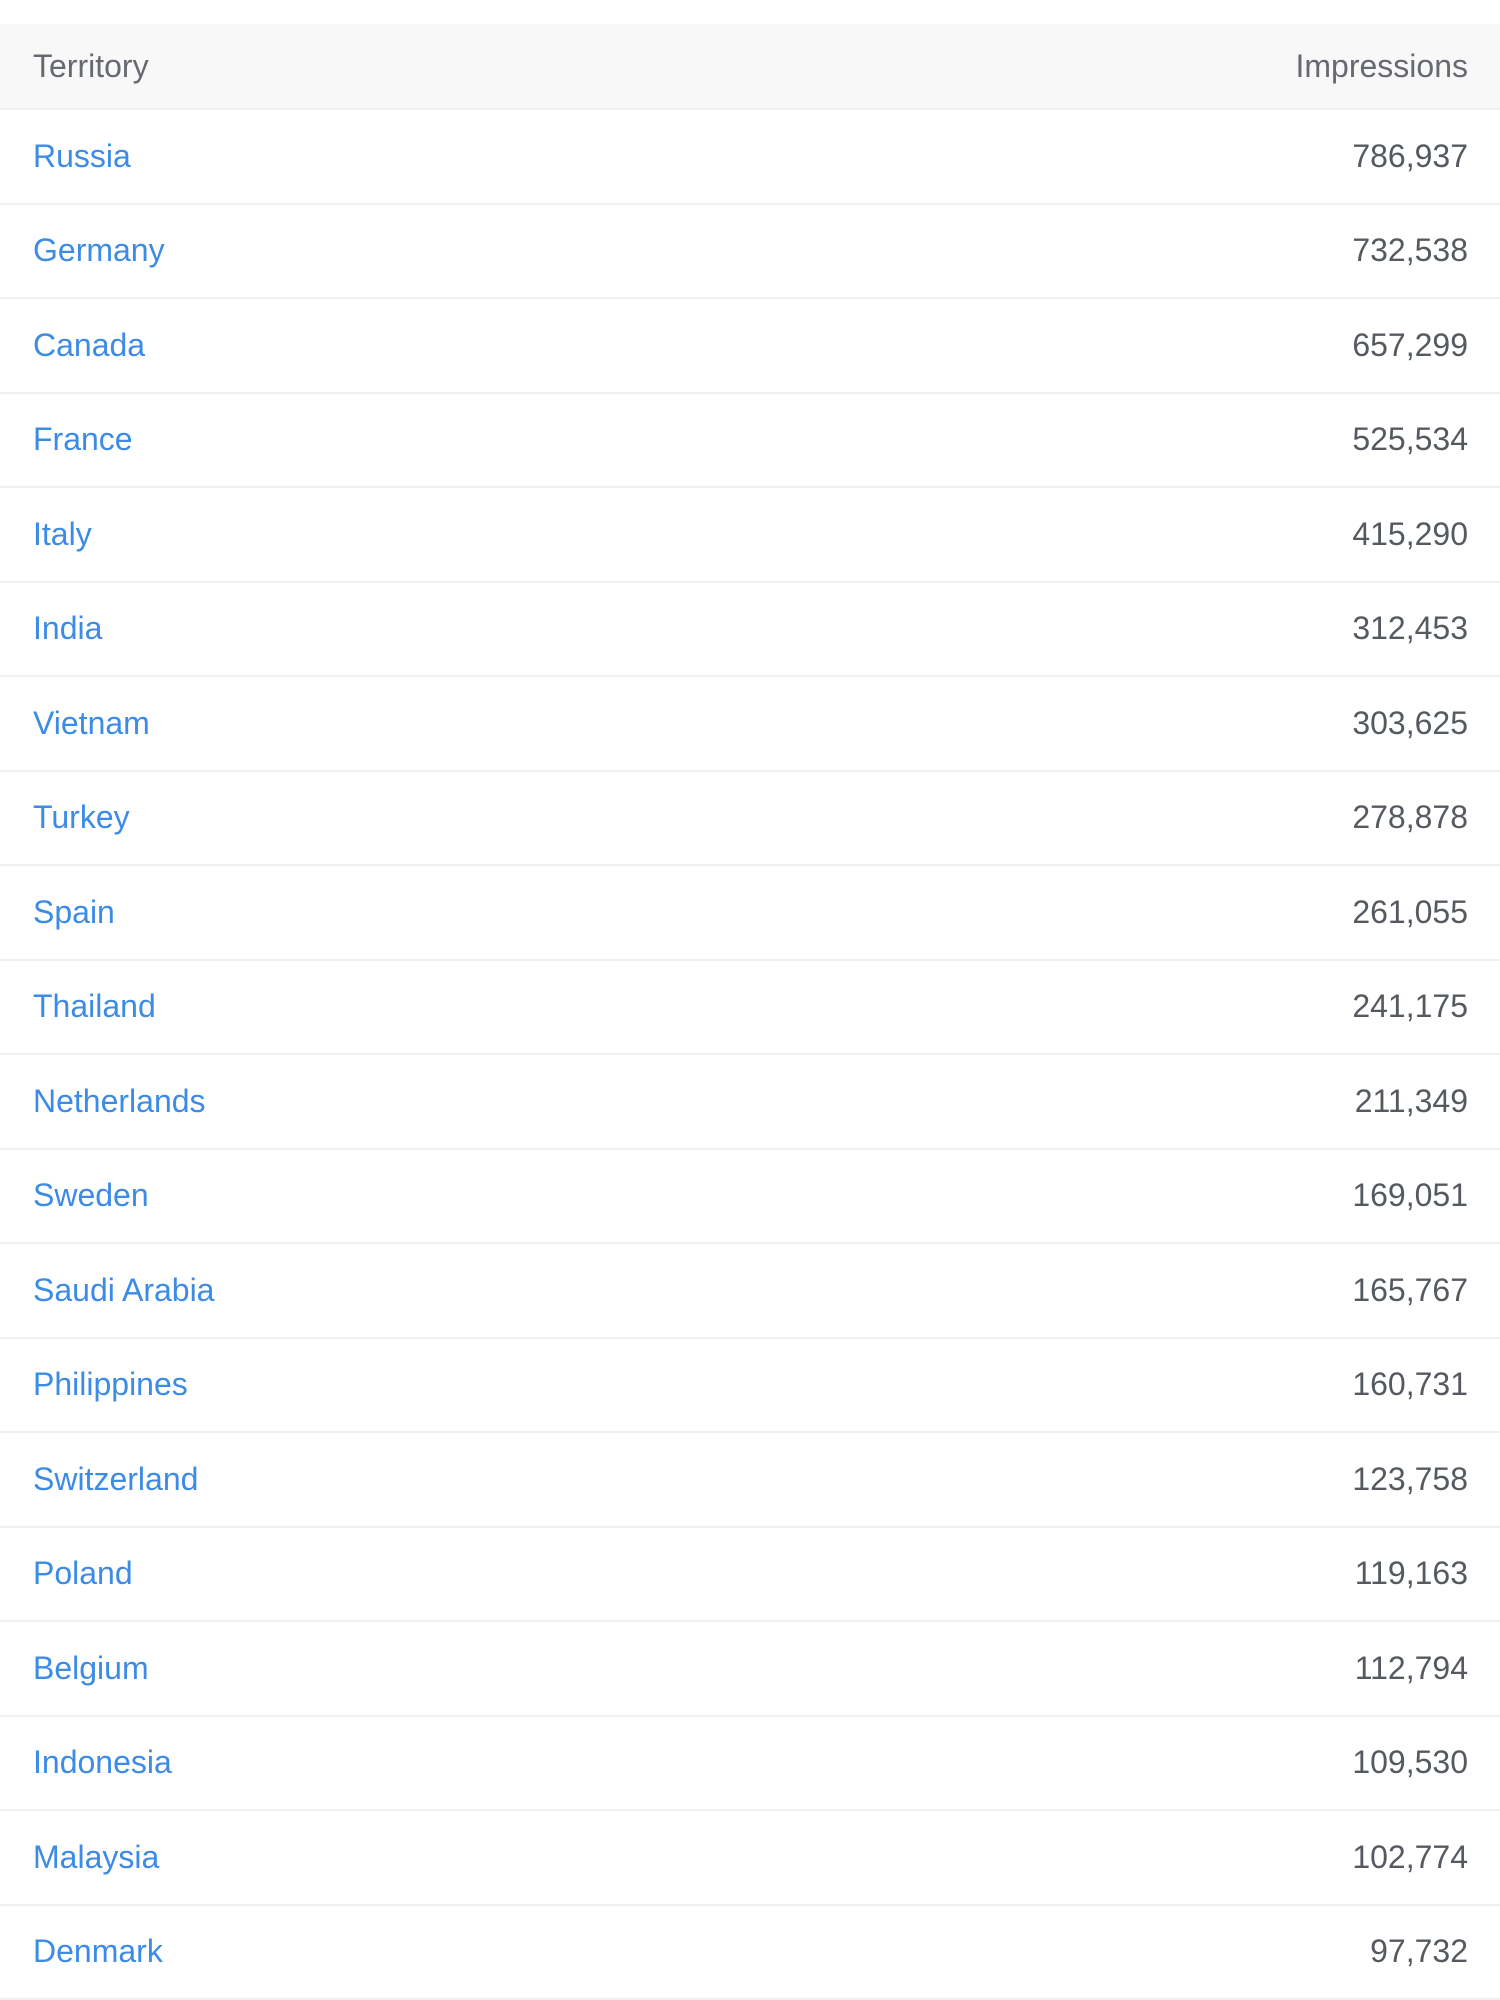  Describe the element at coordinates (1410, 912) in the screenshot. I see `impressions-value: 261,055` at that location.